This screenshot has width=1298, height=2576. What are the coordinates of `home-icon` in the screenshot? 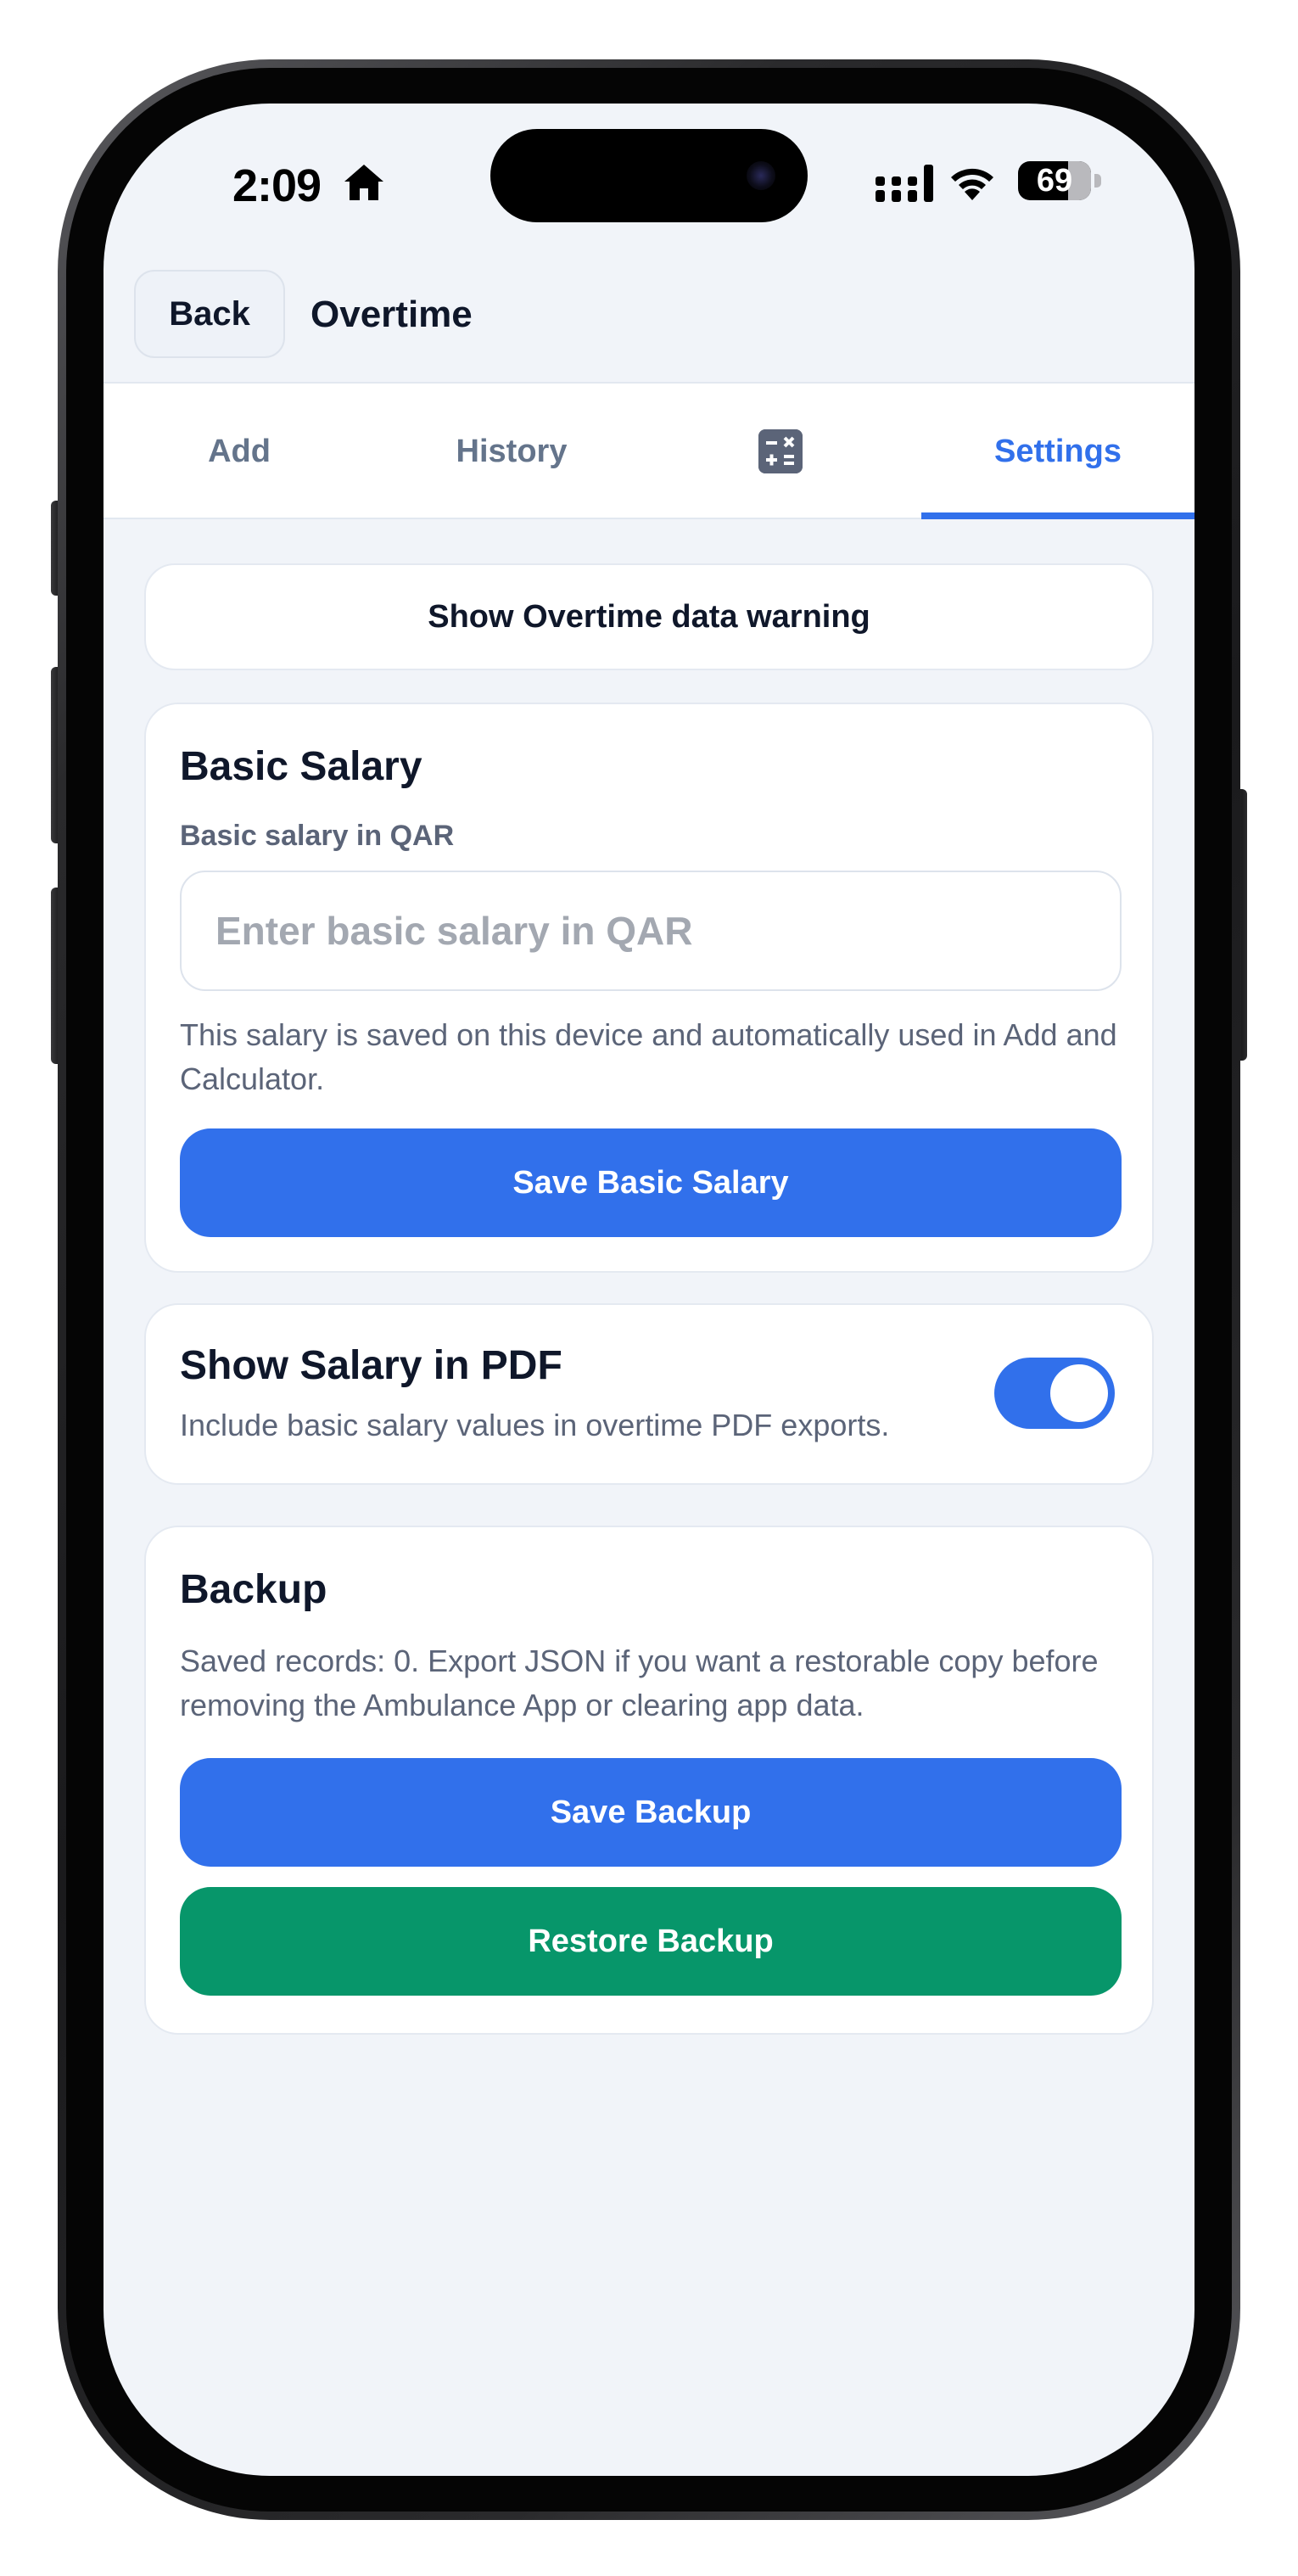 It's located at (363, 182).